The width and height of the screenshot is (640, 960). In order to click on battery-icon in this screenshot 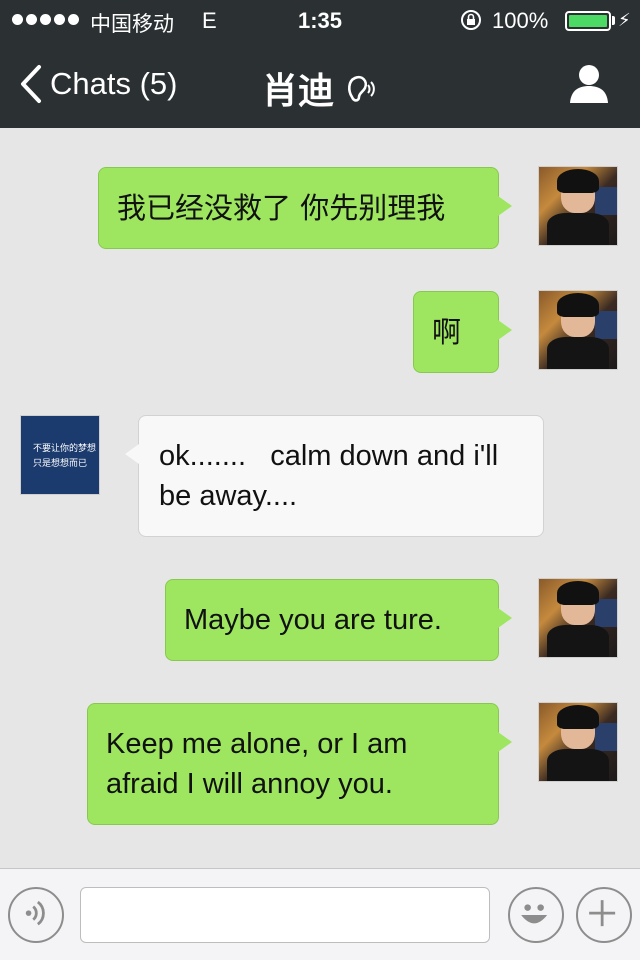, I will do `click(588, 21)`.